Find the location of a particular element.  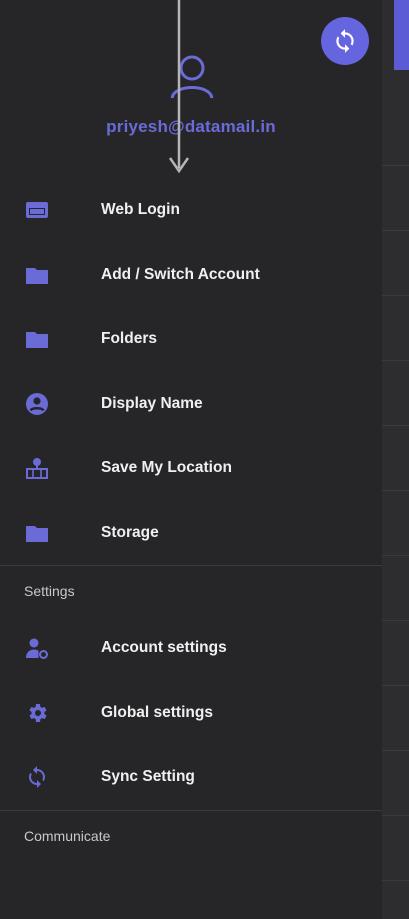

menu-item-sync-setting: Sync Setting is located at coordinates (191, 777).